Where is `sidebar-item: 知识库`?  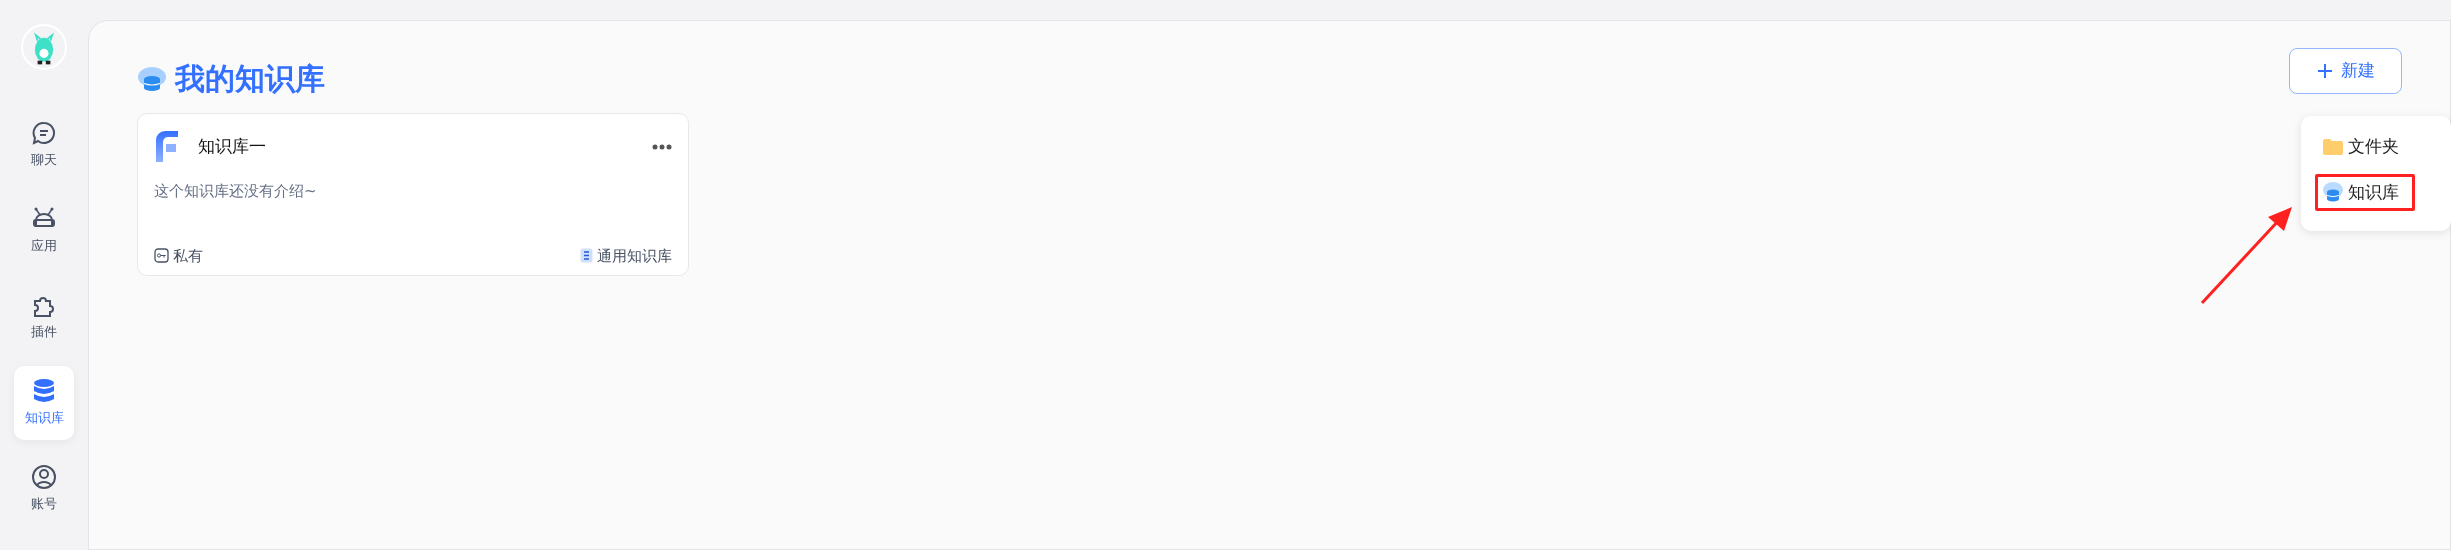 sidebar-item: 知识库 is located at coordinates (44, 403).